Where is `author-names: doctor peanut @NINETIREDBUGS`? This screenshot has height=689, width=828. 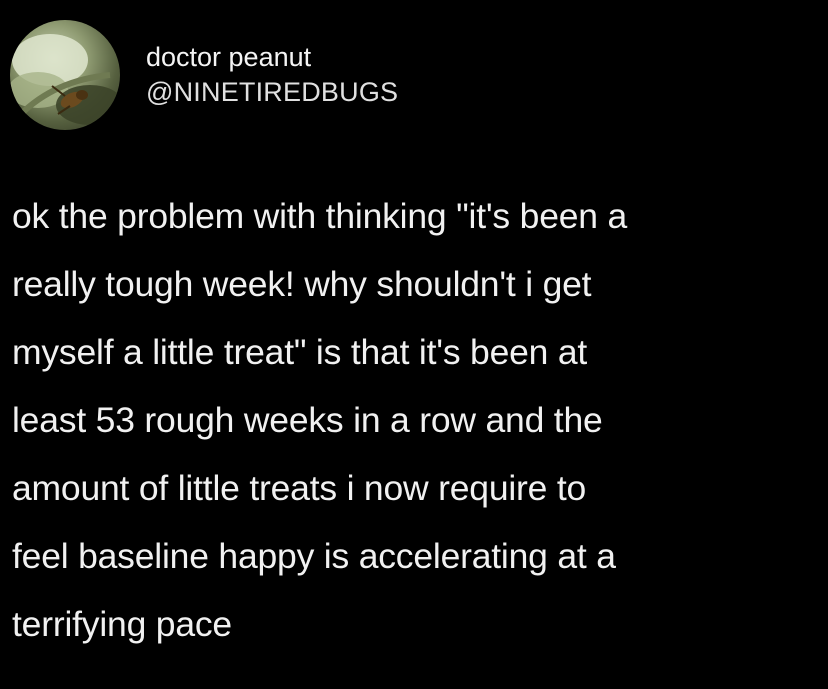
author-names: doctor peanut @NINETIREDBUGS is located at coordinates (272, 75).